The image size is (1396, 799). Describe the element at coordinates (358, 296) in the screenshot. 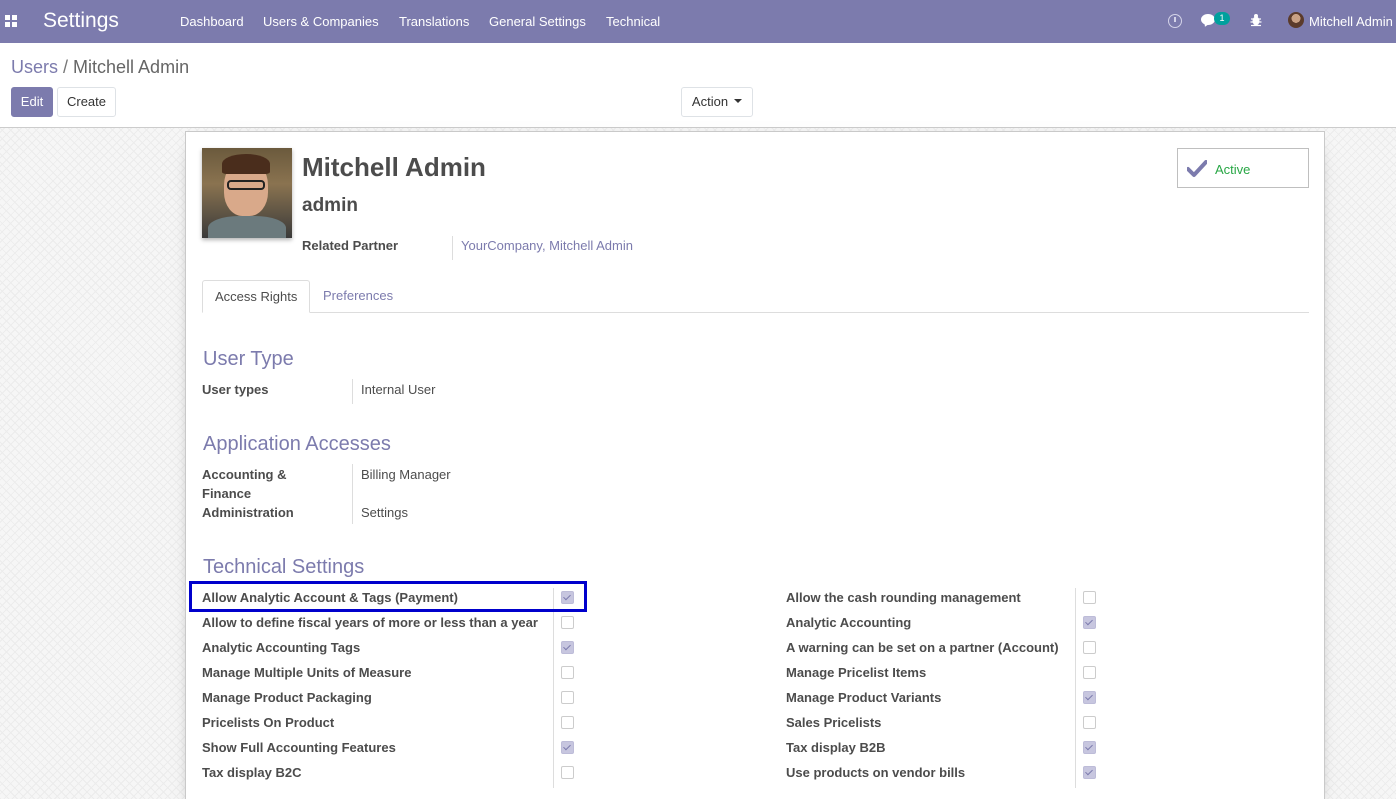

I see `tab-preferences: Preferences` at that location.